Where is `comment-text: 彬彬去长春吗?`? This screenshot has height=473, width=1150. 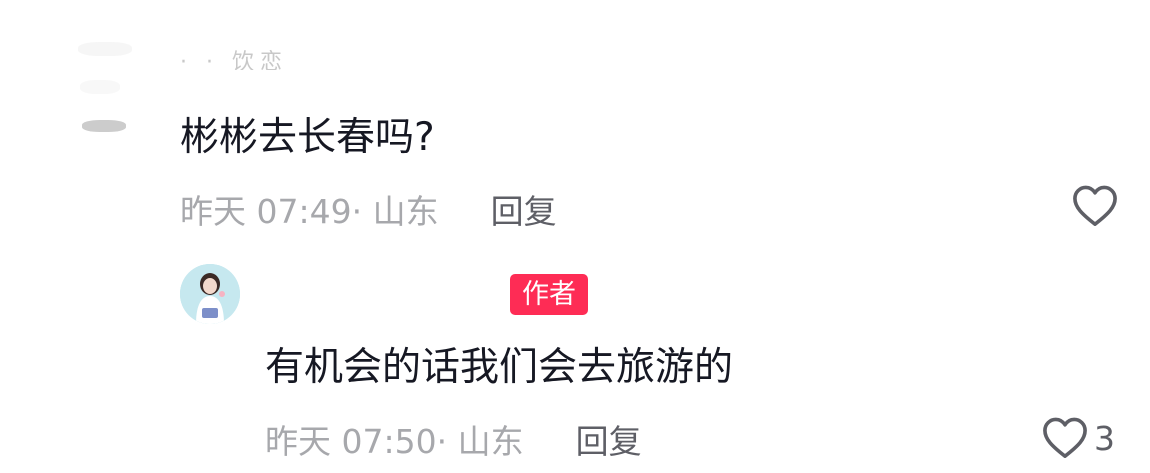 comment-text: 彬彬去长春吗? is located at coordinates (307, 137).